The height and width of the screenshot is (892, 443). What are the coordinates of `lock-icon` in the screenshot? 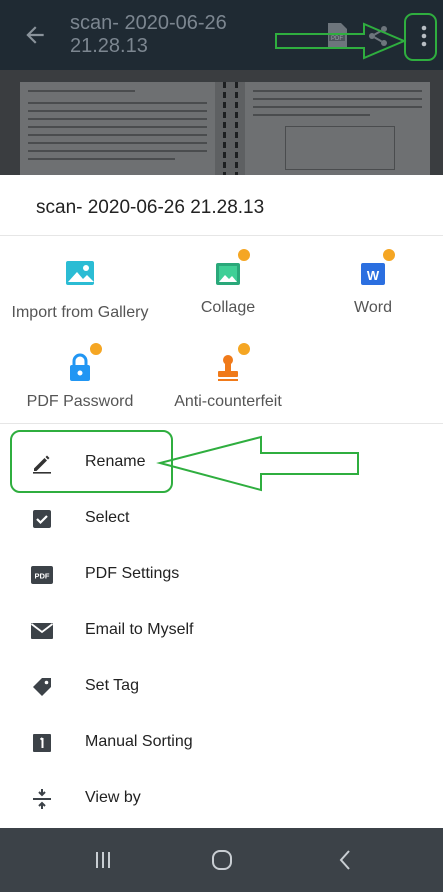 It's located at (83, 363).